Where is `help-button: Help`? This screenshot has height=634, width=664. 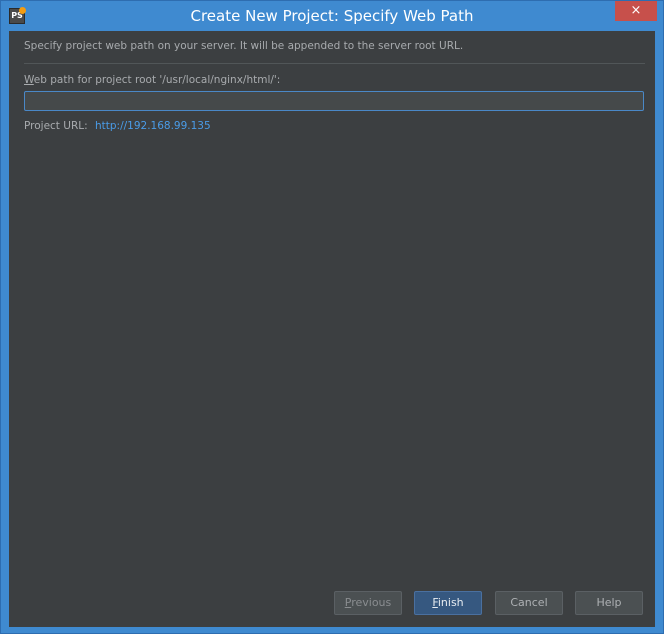
help-button: Help is located at coordinates (609, 603).